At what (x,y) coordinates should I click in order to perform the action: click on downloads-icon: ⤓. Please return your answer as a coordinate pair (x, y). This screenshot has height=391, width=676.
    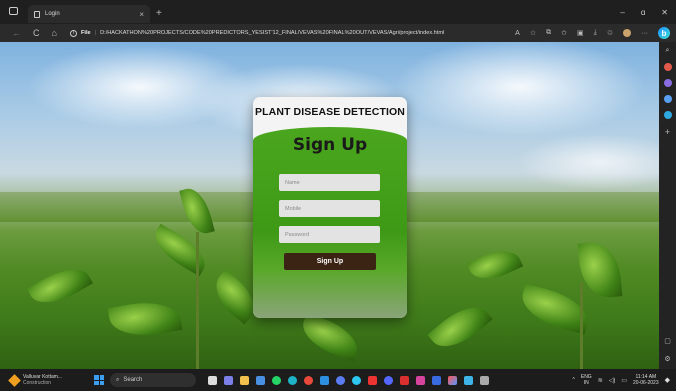
    Looking at the image, I should click on (595, 33).